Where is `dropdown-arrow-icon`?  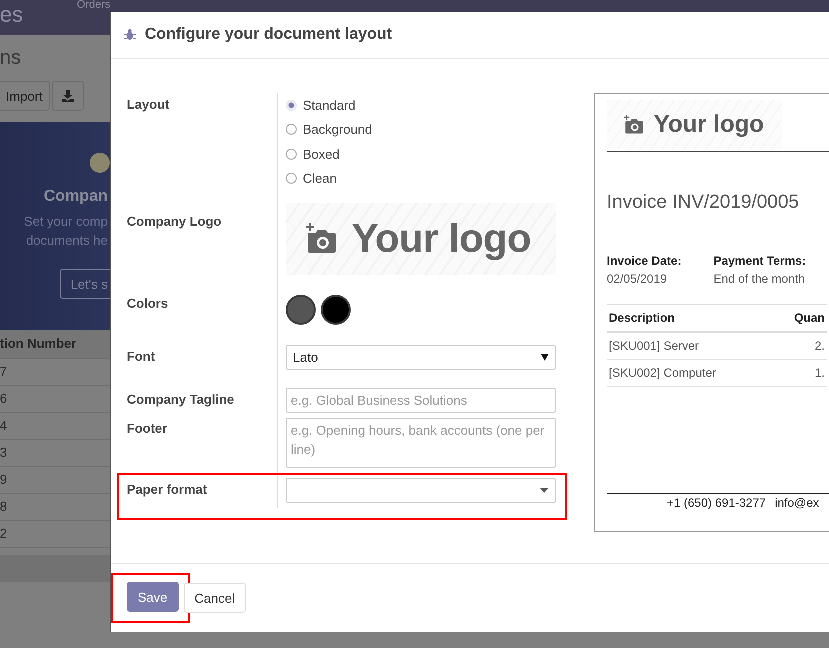
dropdown-arrow-icon is located at coordinates (545, 357).